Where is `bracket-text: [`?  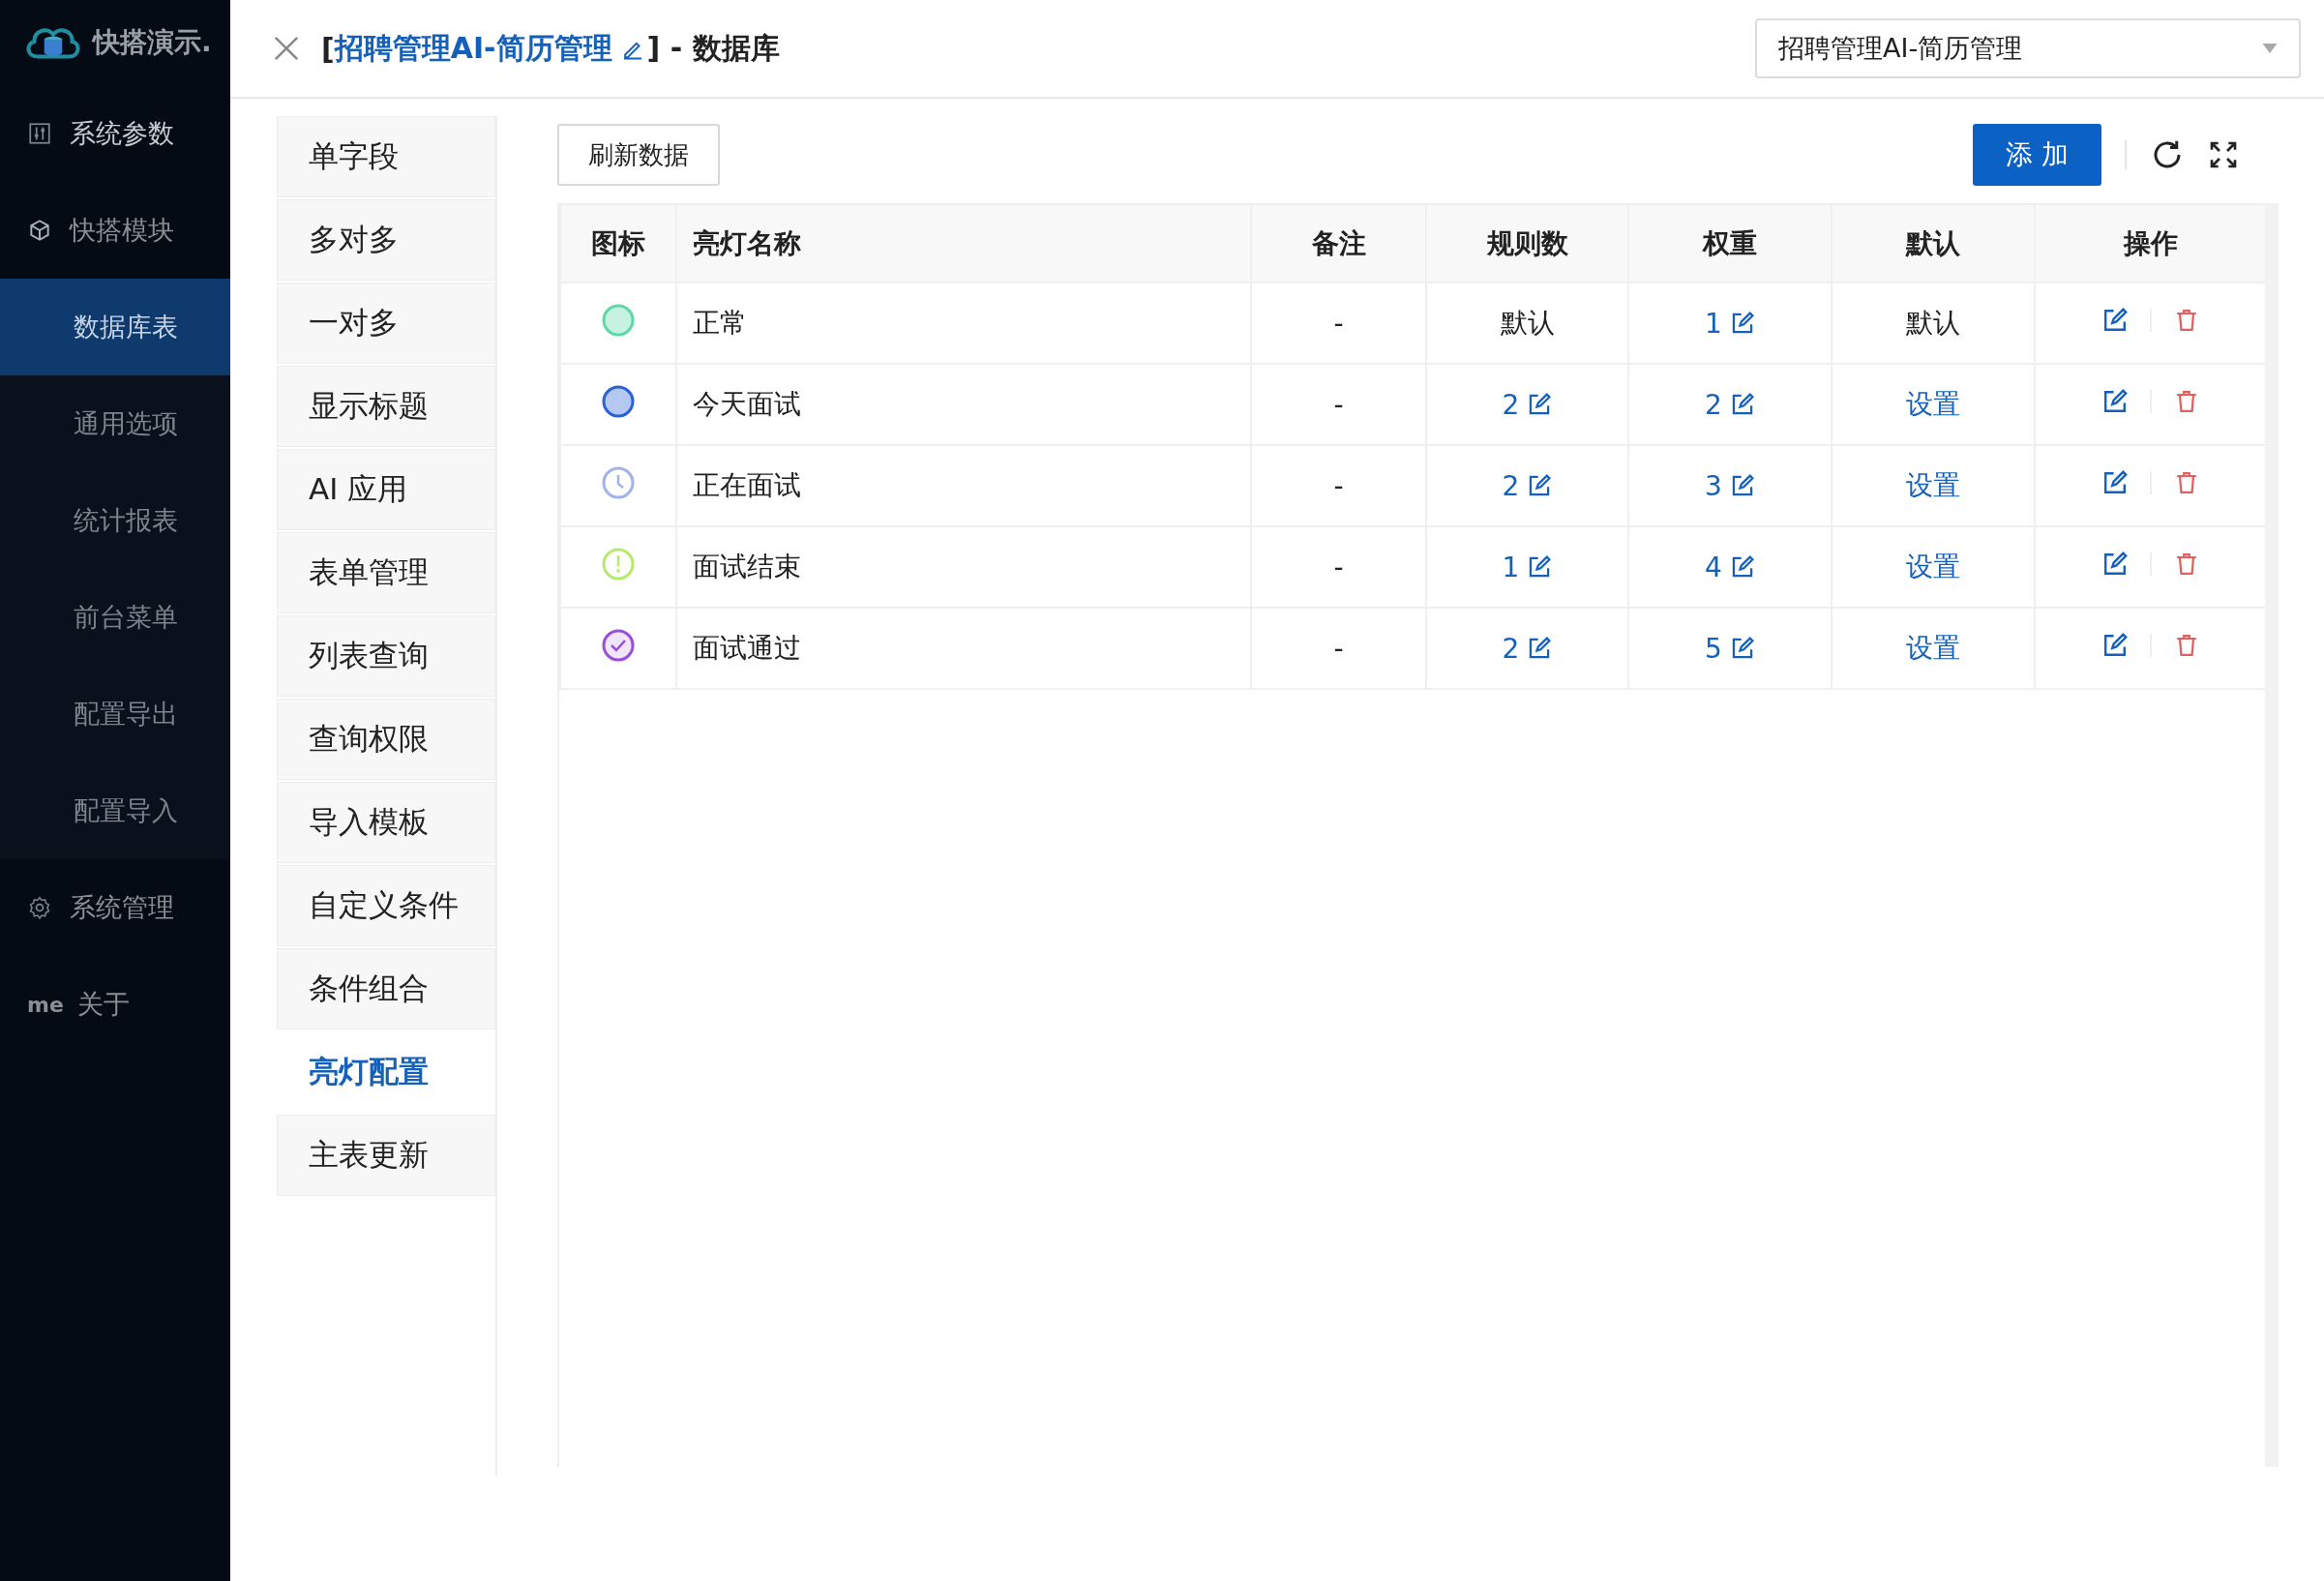
bracket-text: [ is located at coordinates (328, 48).